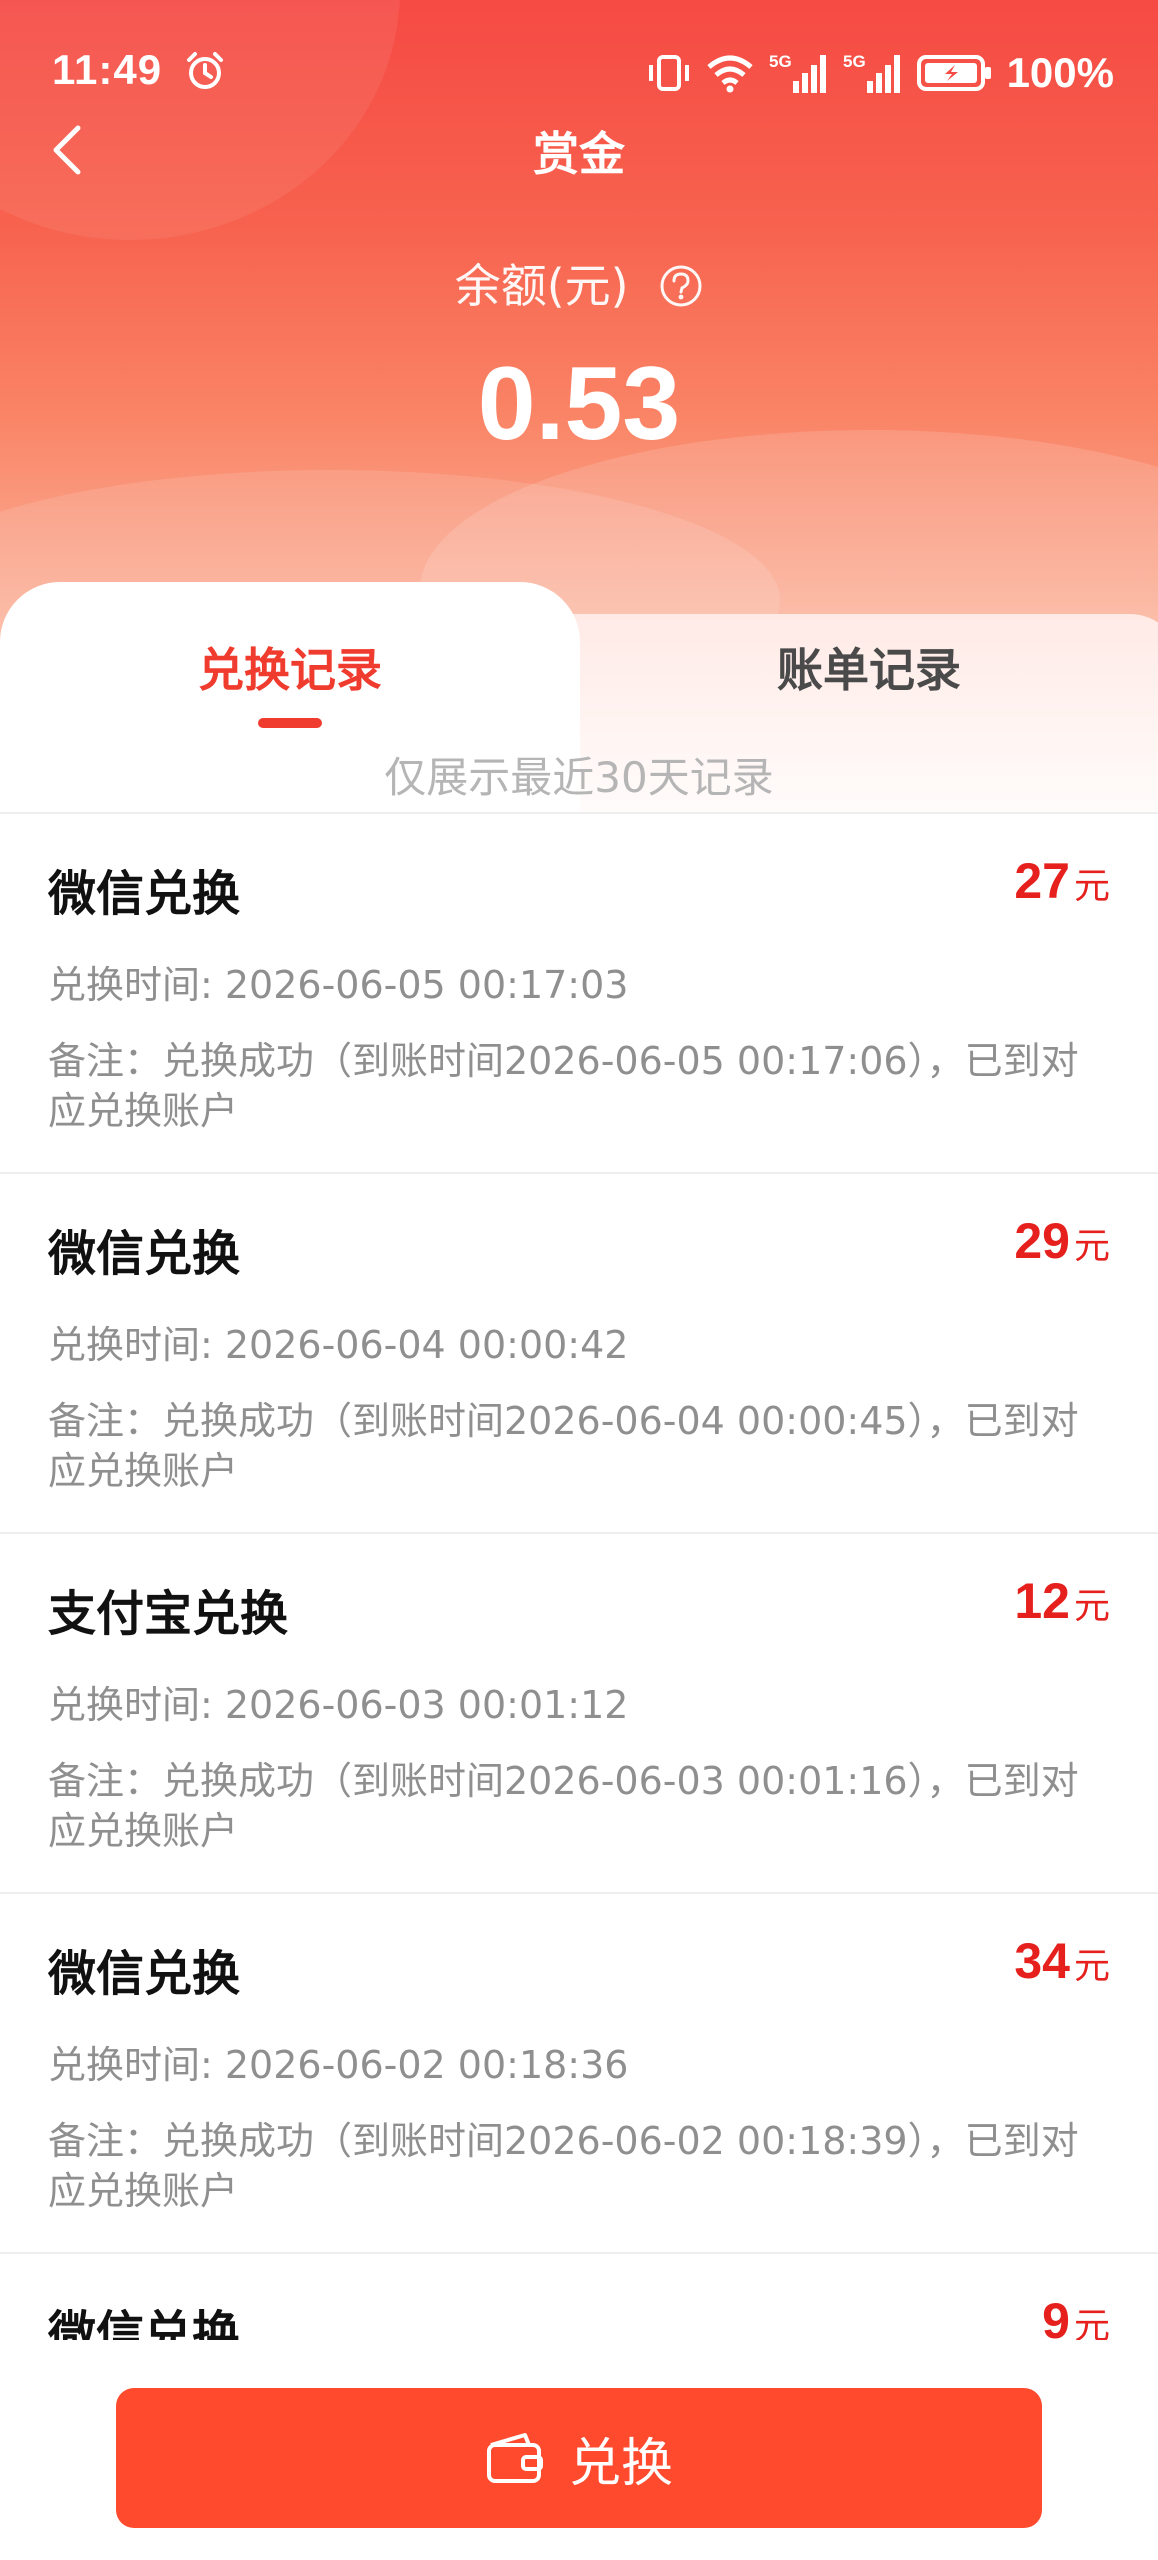  What do you see at coordinates (1042, 1961) in the screenshot?
I see `amount-value: 34` at bounding box center [1042, 1961].